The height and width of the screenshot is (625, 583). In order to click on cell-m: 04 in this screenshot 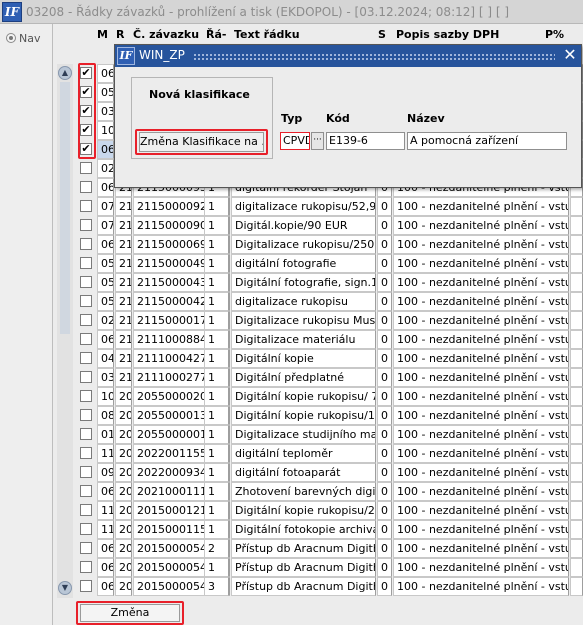, I will do `click(105, 358)`.